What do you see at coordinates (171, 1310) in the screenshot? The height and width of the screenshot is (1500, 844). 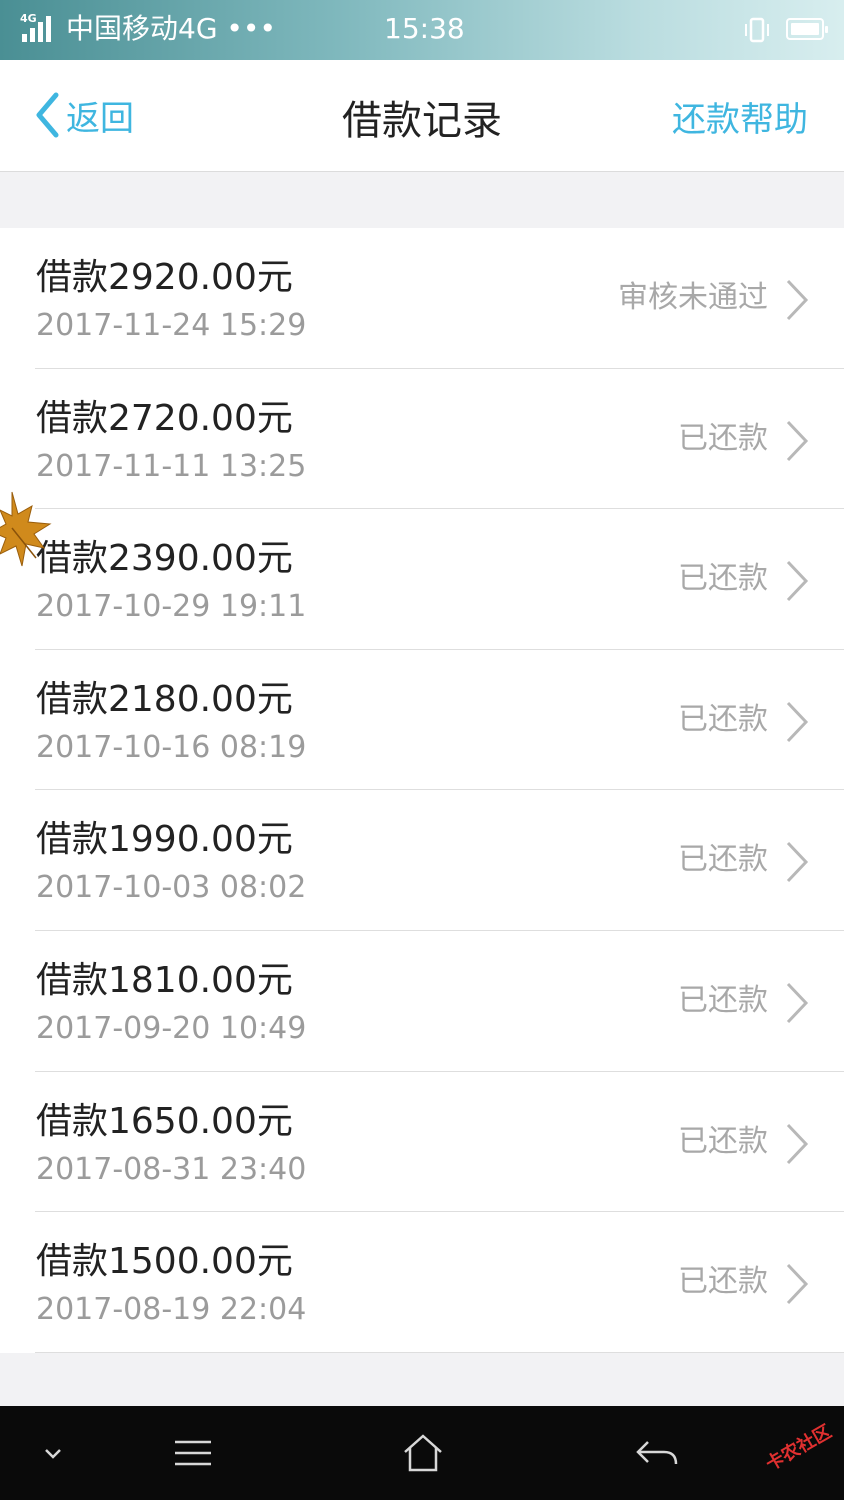 I see `loan-datetime: 2017-08-19 22:04` at bounding box center [171, 1310].